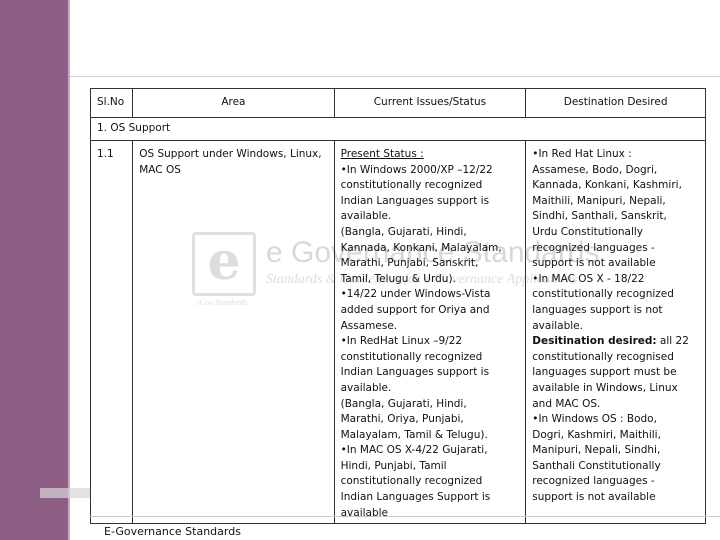  What do you see at coordinates (398, 278) in the screenshot?
I see `text-line: Tamil, Telugu & Urdu).` at bounding box center [398, 278].